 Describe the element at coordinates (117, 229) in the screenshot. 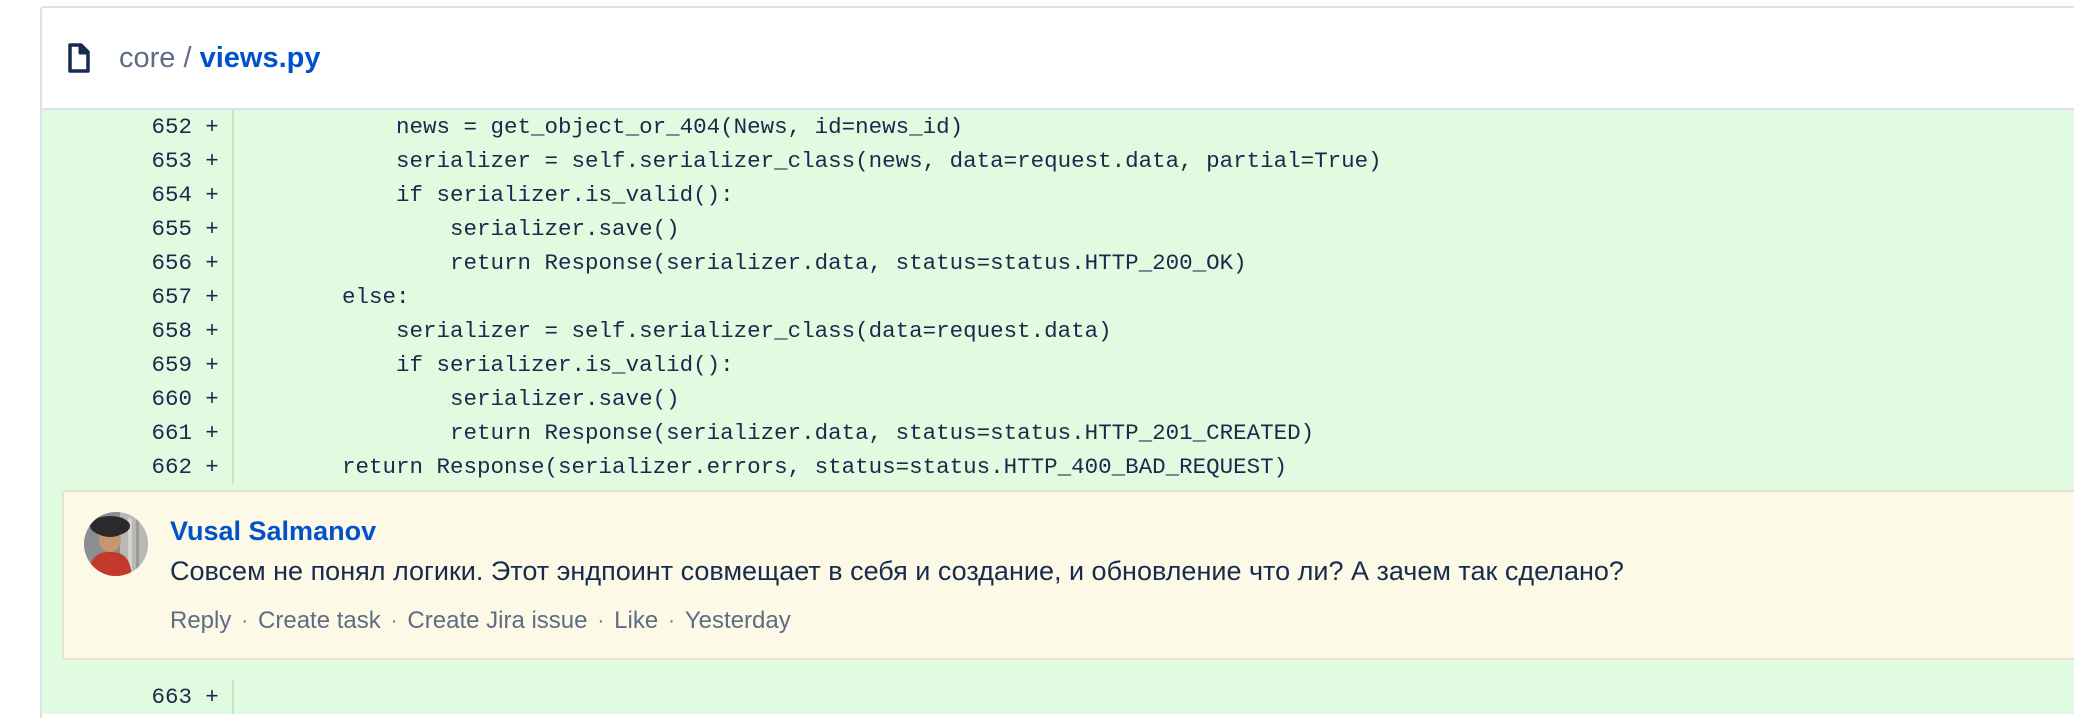

I see `line-number: 655` at that location.